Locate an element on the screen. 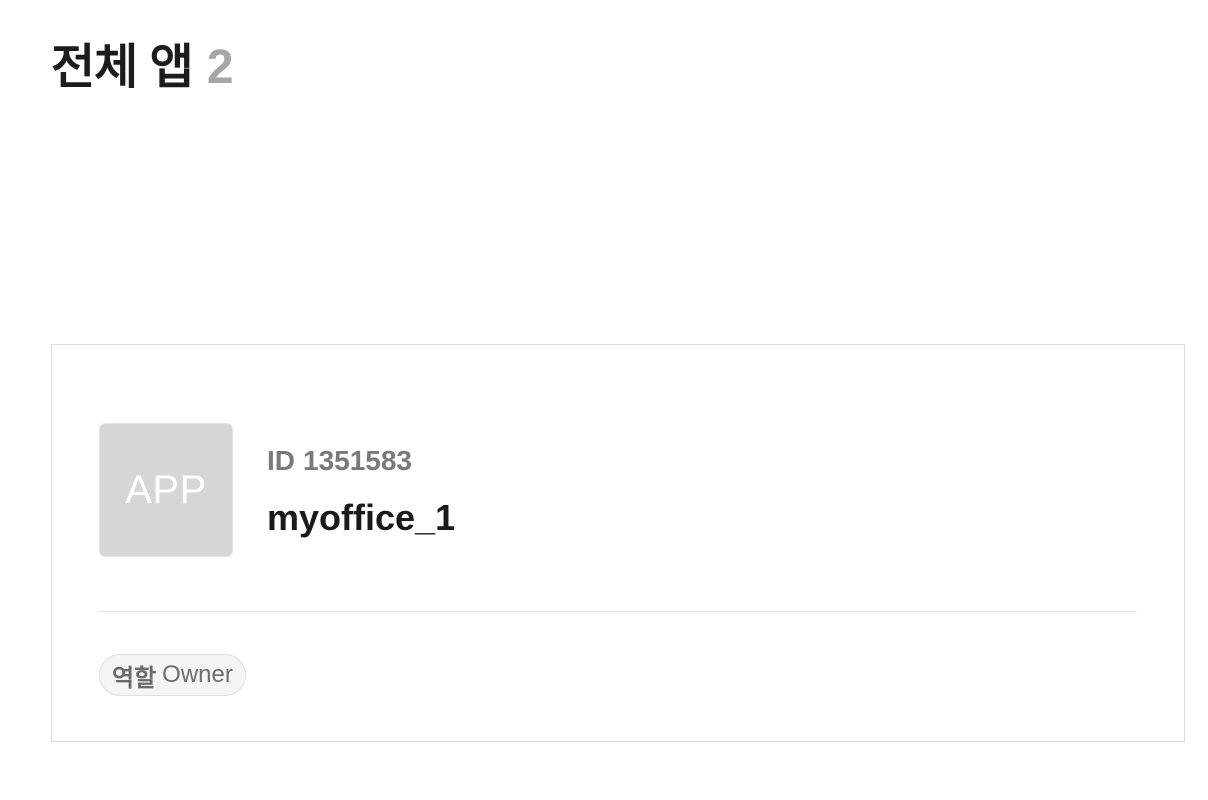 The height and width of the screenshot is (800, 1208). app-id: ID 1351583 is located at coordinates (361, 461).